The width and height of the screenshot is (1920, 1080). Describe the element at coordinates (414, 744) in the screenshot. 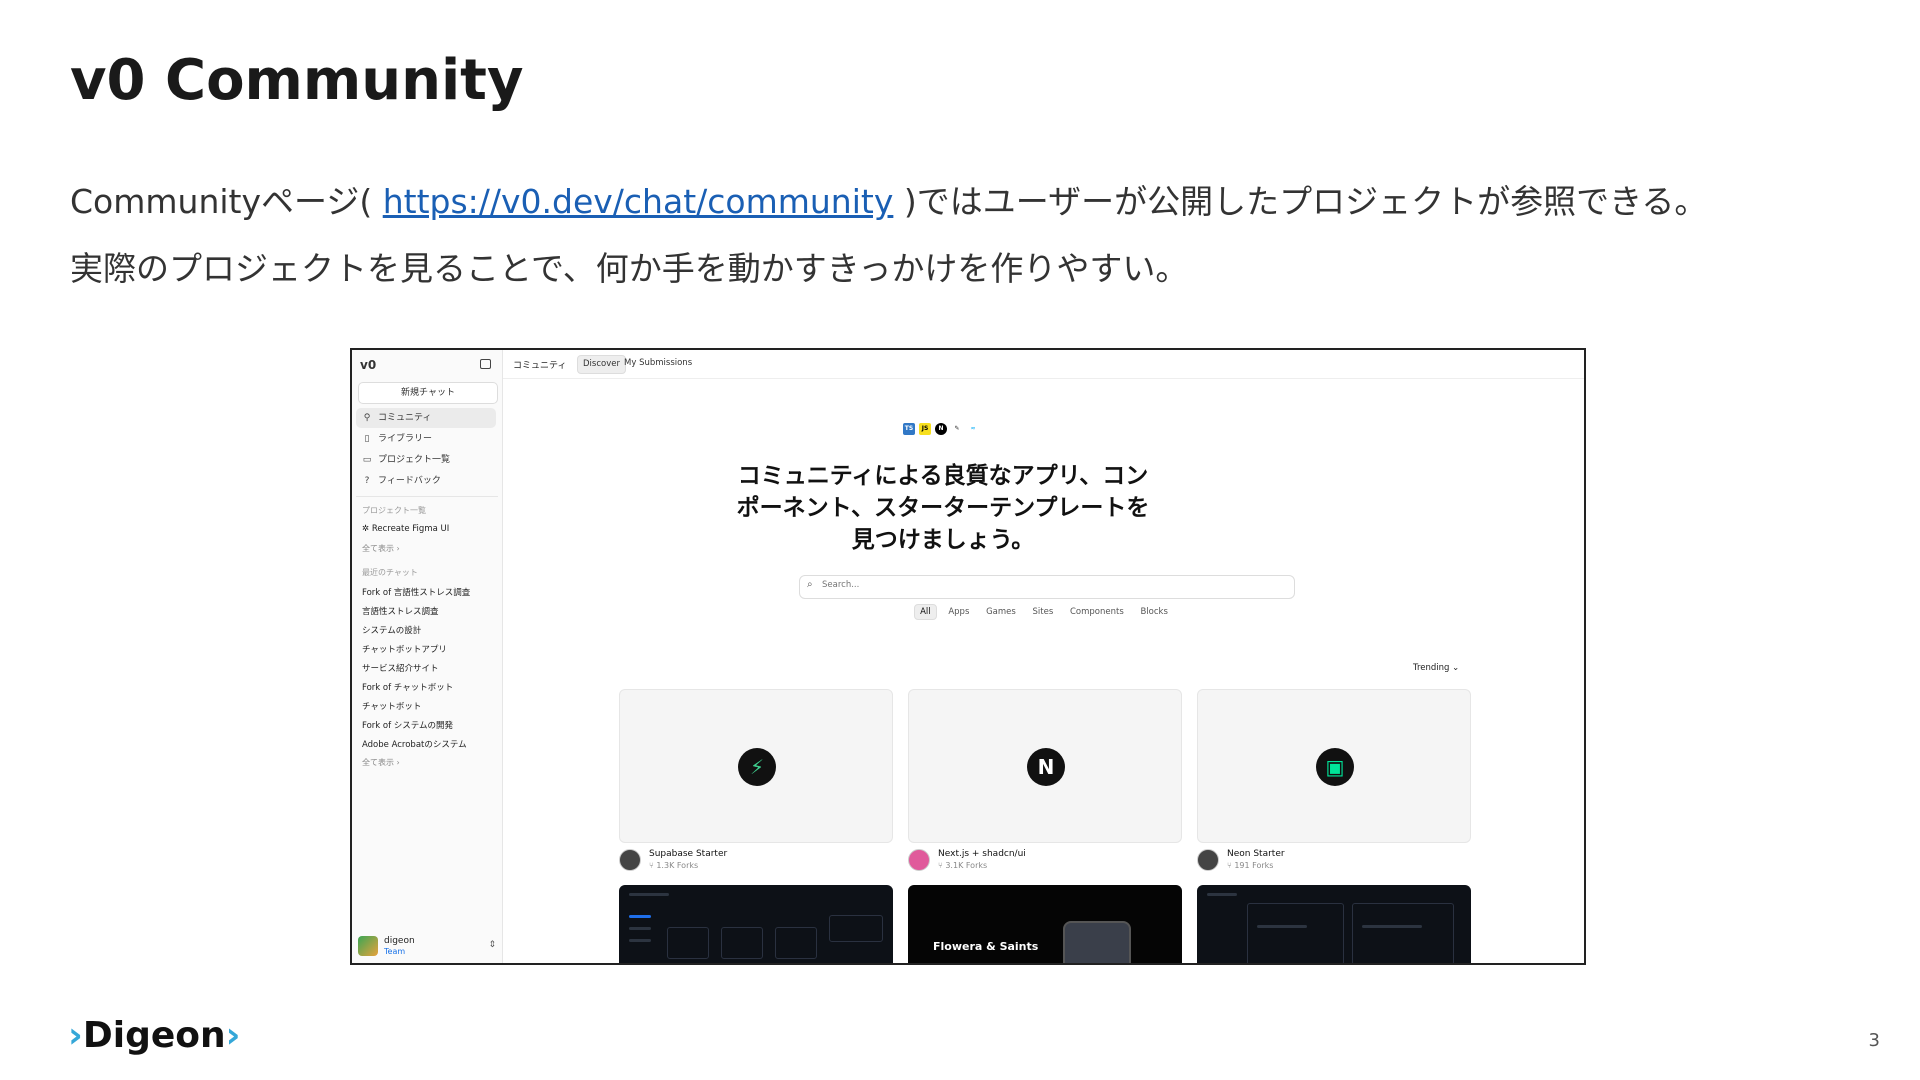

I see `recent-chat-item: Adobe Acrobatのシステム` at that location.